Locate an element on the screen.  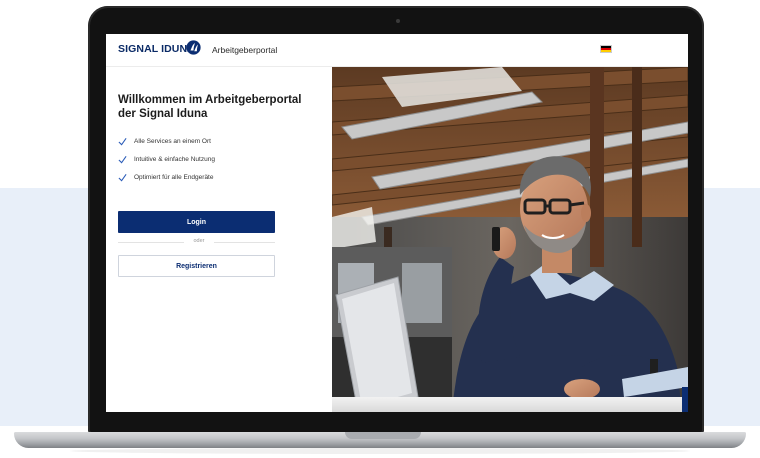
laptop-notch is located at coordinates (383, 435).